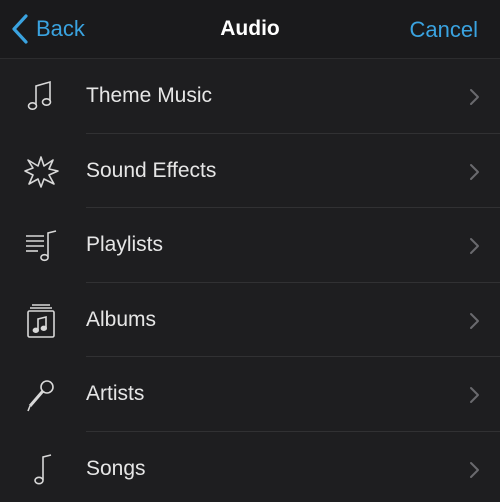 This screenshot has height=502, width=500. I want to click on list-item-playlists: Playlists, so click(250, 245).